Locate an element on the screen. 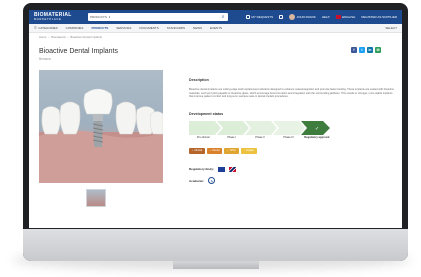 This screenshot has width=421, height=277. nav-documents: DOCUMENTS is located at coordinates (148, 28).